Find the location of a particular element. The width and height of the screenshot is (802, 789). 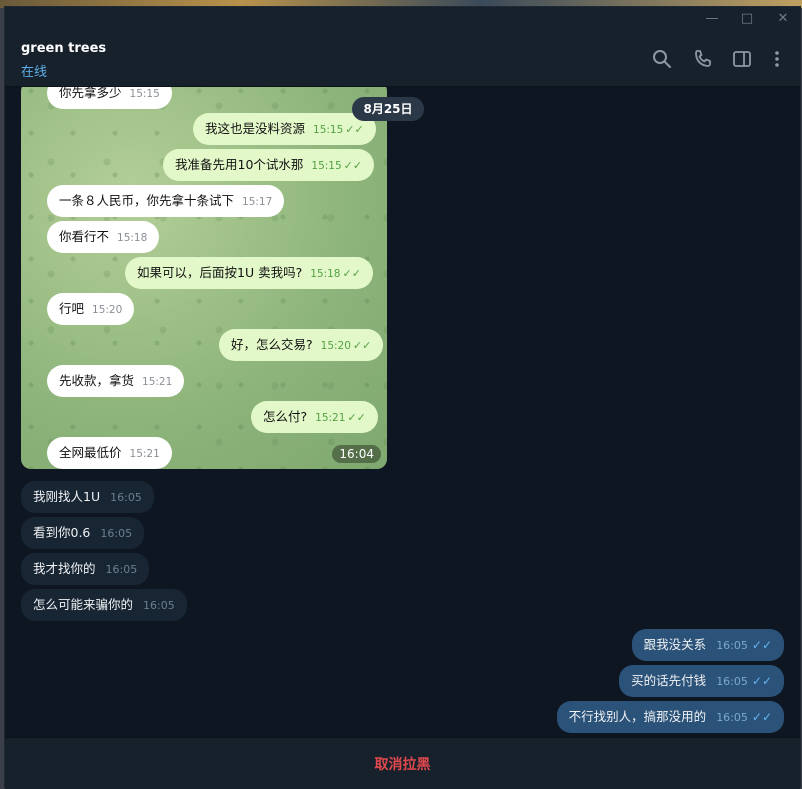

screenshot-message: 我准备先用10个试水那 15:15 ✓✓ is located at coordinates (269, 165).